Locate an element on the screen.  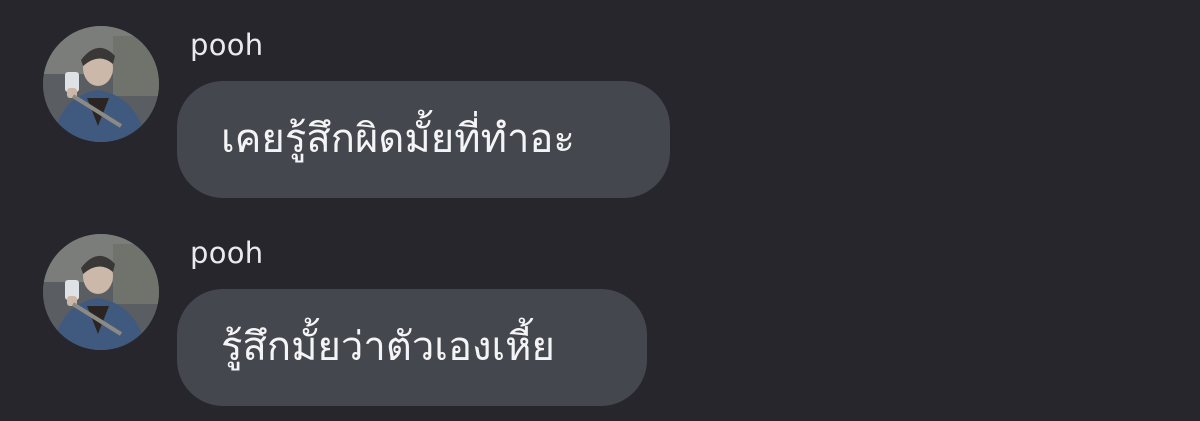
message-bubble: รู้สึกมั้ยว่าตัวเองเหี้ย is located at coordinates (412, 347).